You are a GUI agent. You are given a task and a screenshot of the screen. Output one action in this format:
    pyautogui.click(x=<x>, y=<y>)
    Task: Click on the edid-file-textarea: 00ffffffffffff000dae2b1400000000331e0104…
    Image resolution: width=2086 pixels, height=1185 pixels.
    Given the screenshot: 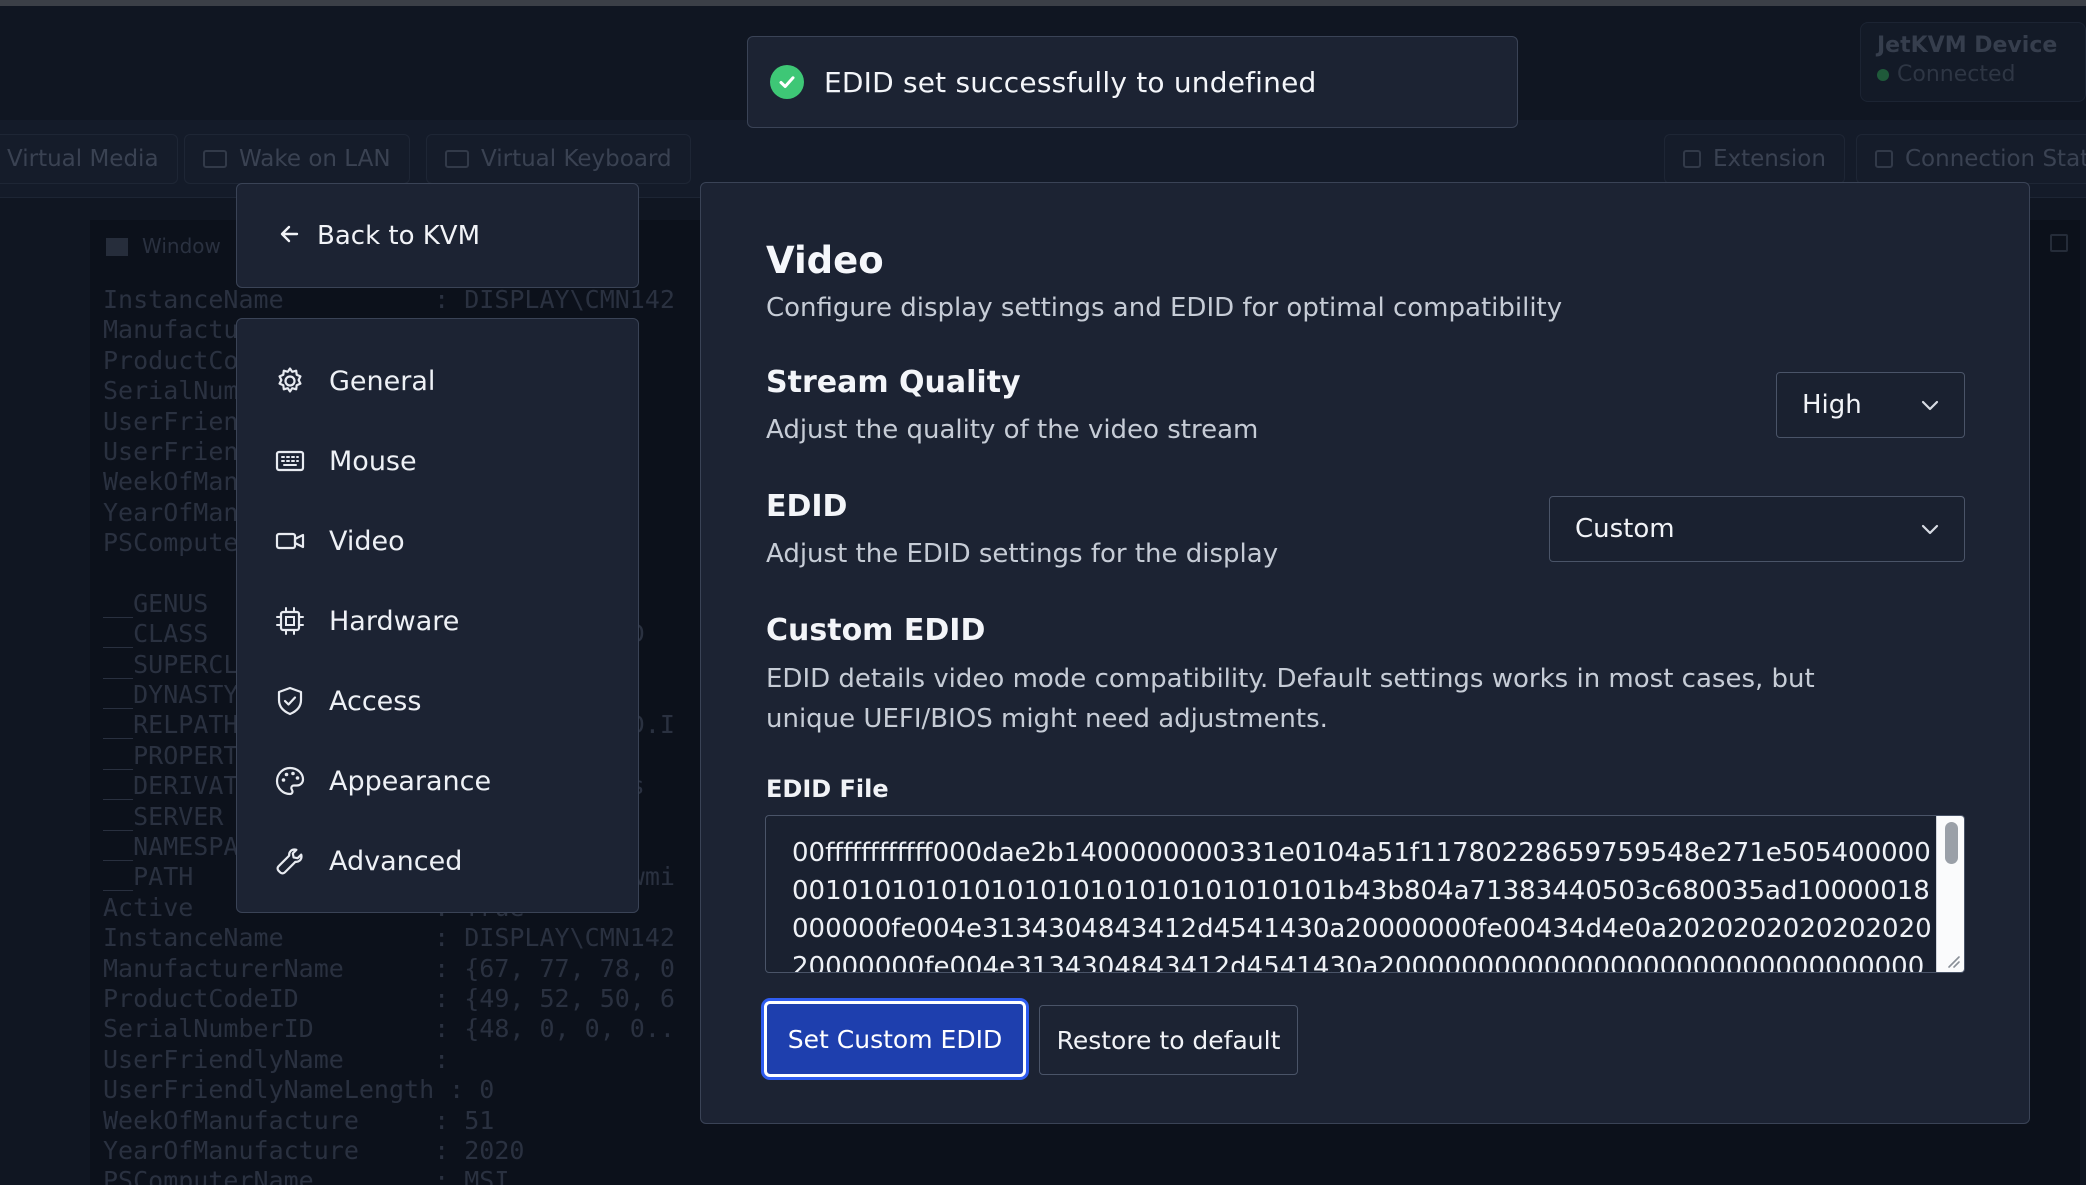 What is the action you would take?
    pyautogui.click(x=1365, y=894)
    